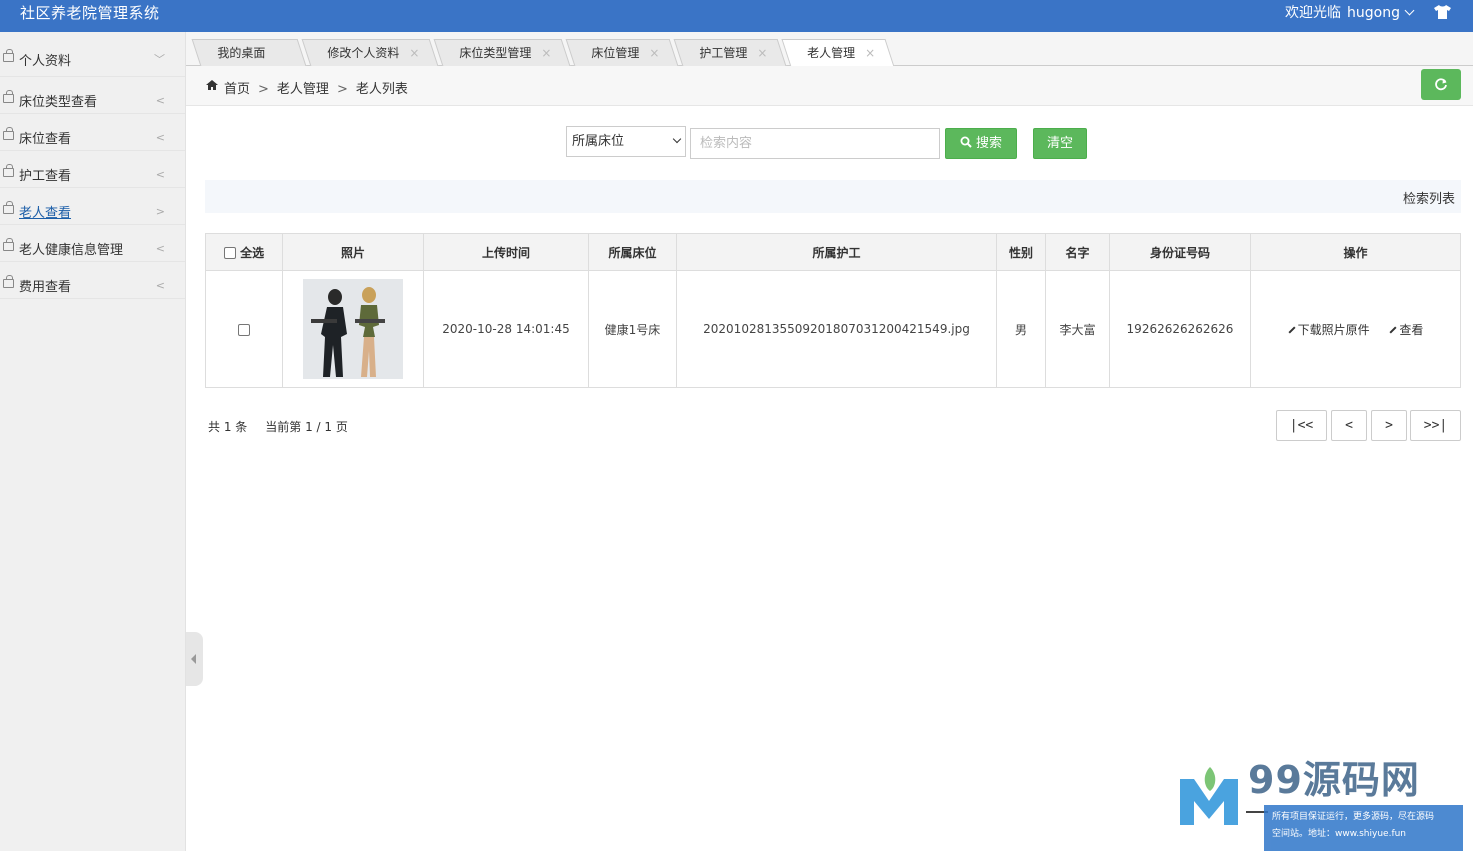  I want to click on actions-cell: 下载照片原件 查看, so click(1355, 329).